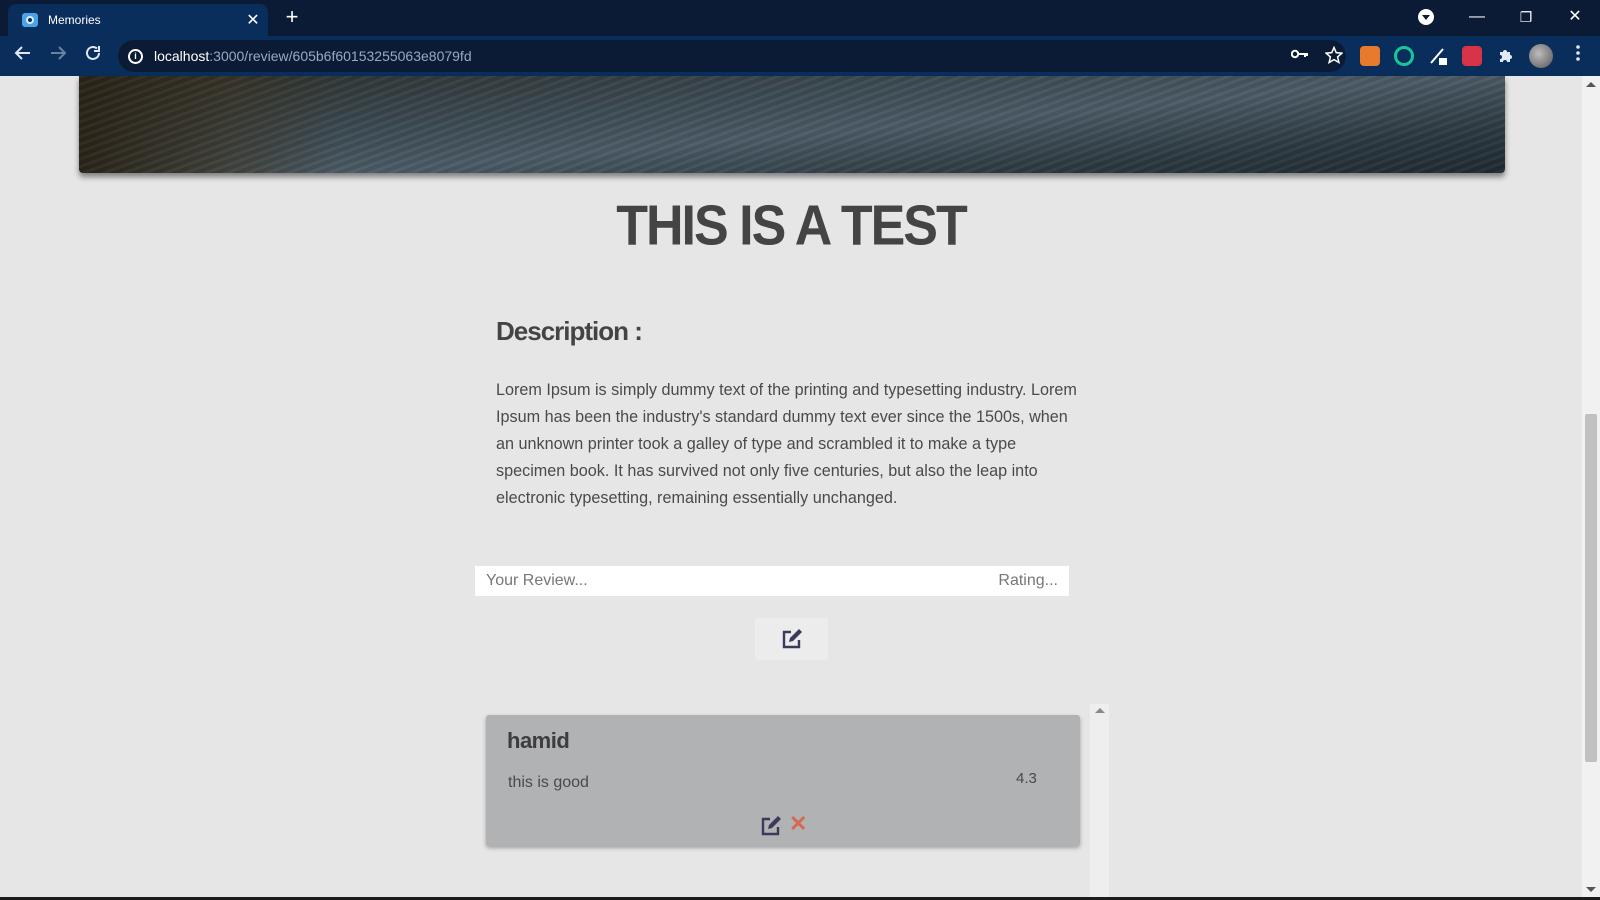 The image size is (1600, 900). What do you see at coordinates (792, 226) in the screenshot?
I see `page-title: THIS IS A TEST` at bounding box center [792, 226].